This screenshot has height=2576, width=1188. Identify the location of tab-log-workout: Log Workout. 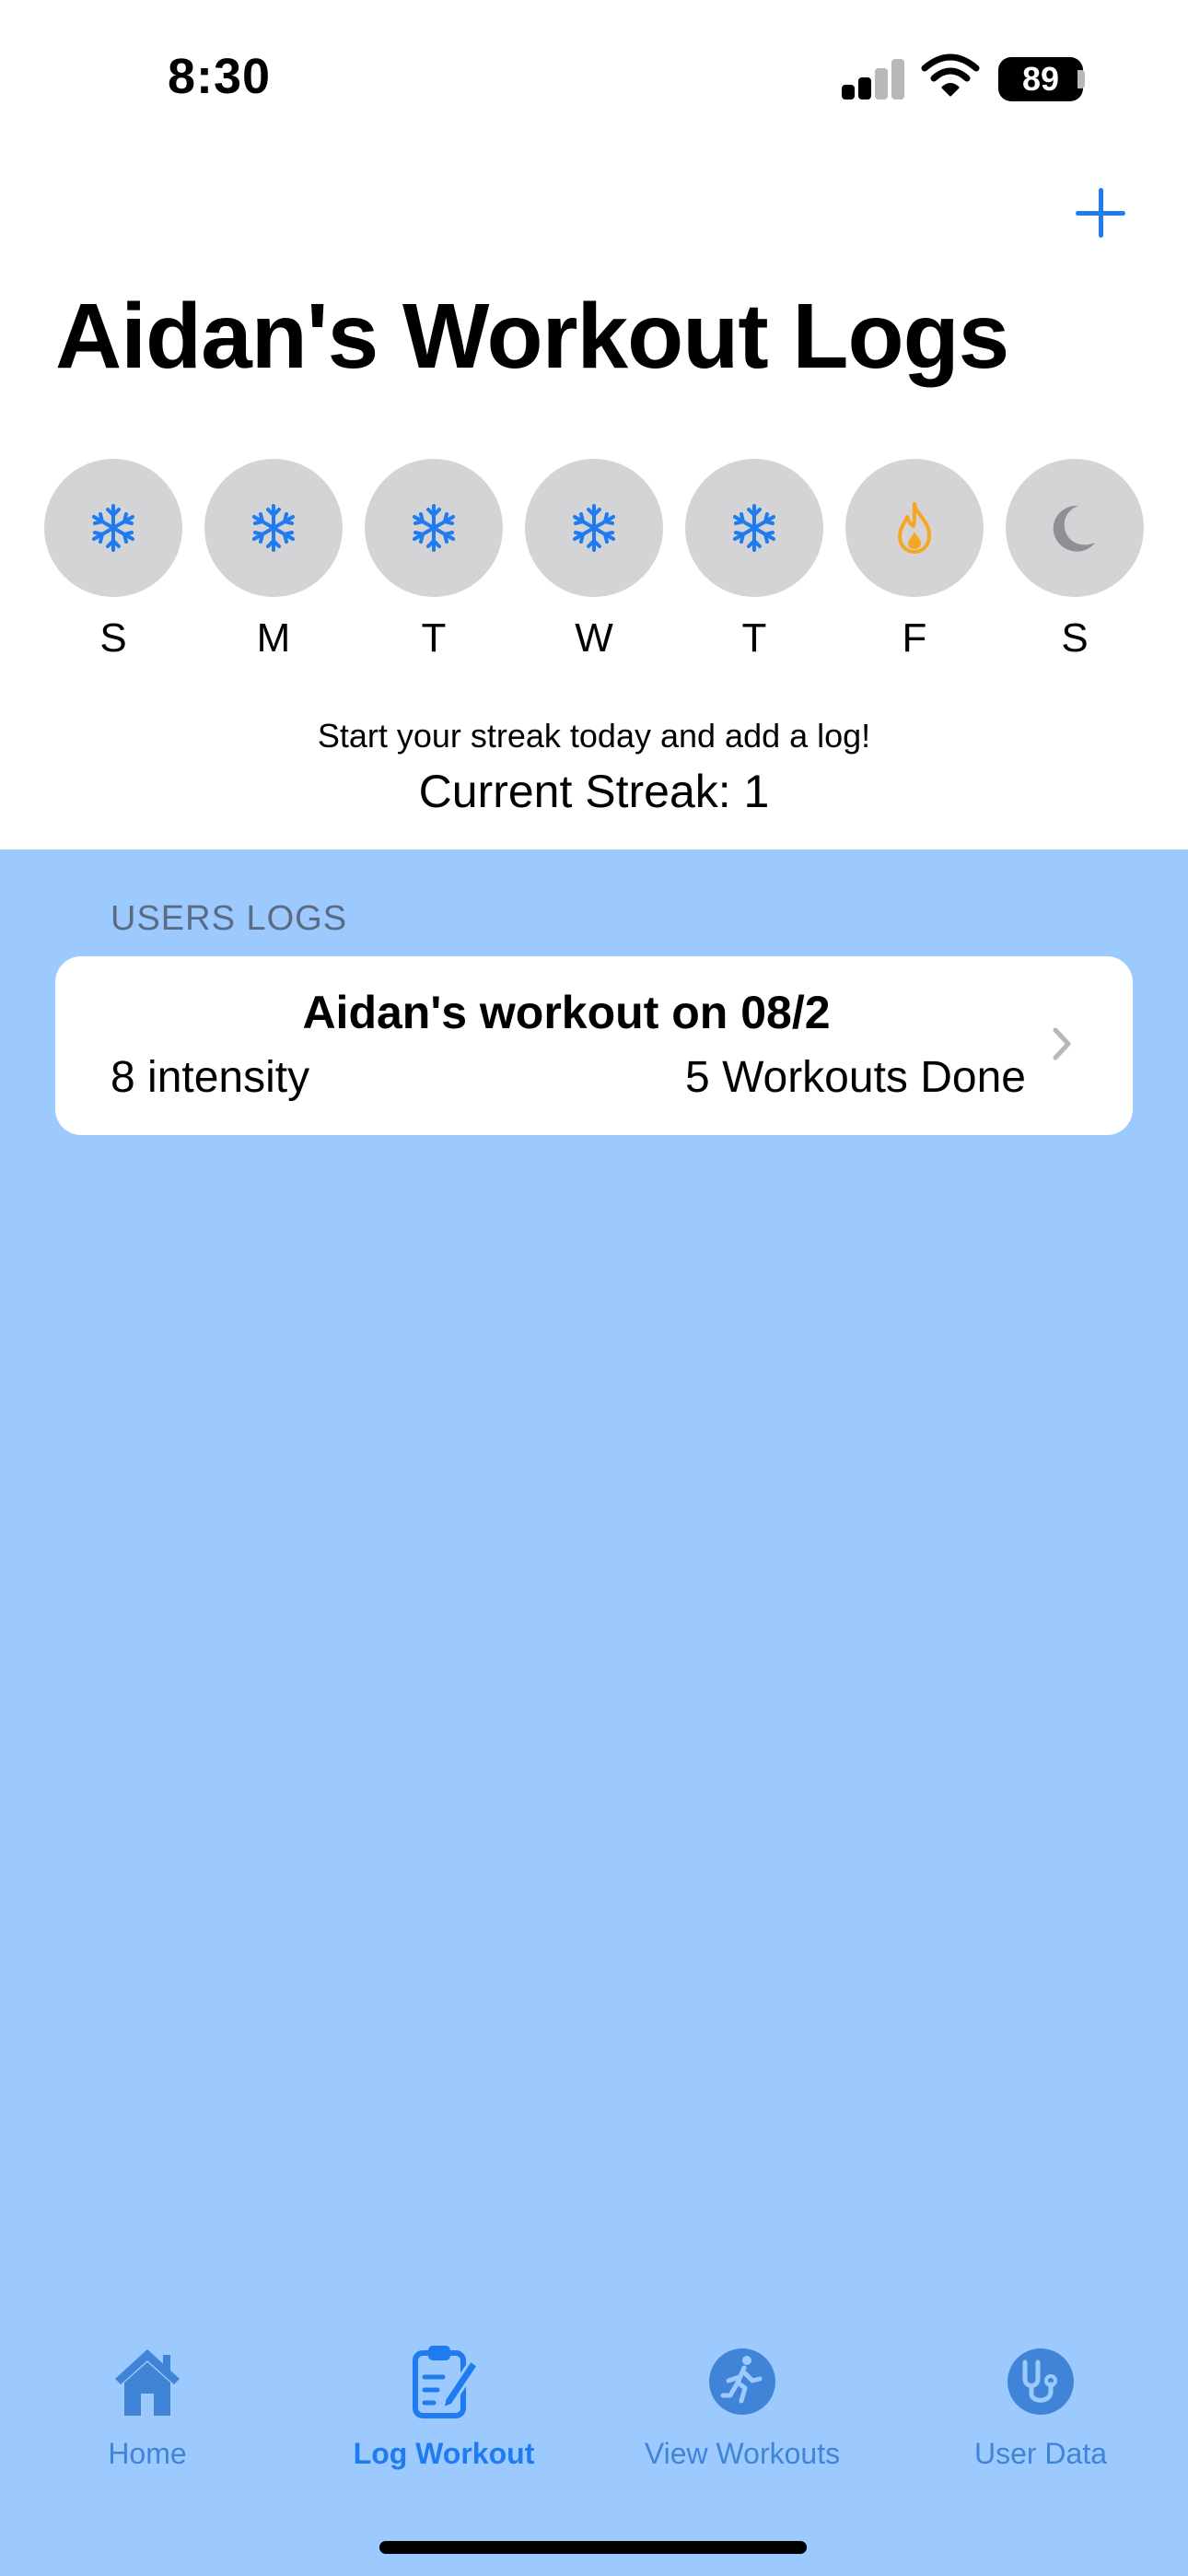
(444, 2405).